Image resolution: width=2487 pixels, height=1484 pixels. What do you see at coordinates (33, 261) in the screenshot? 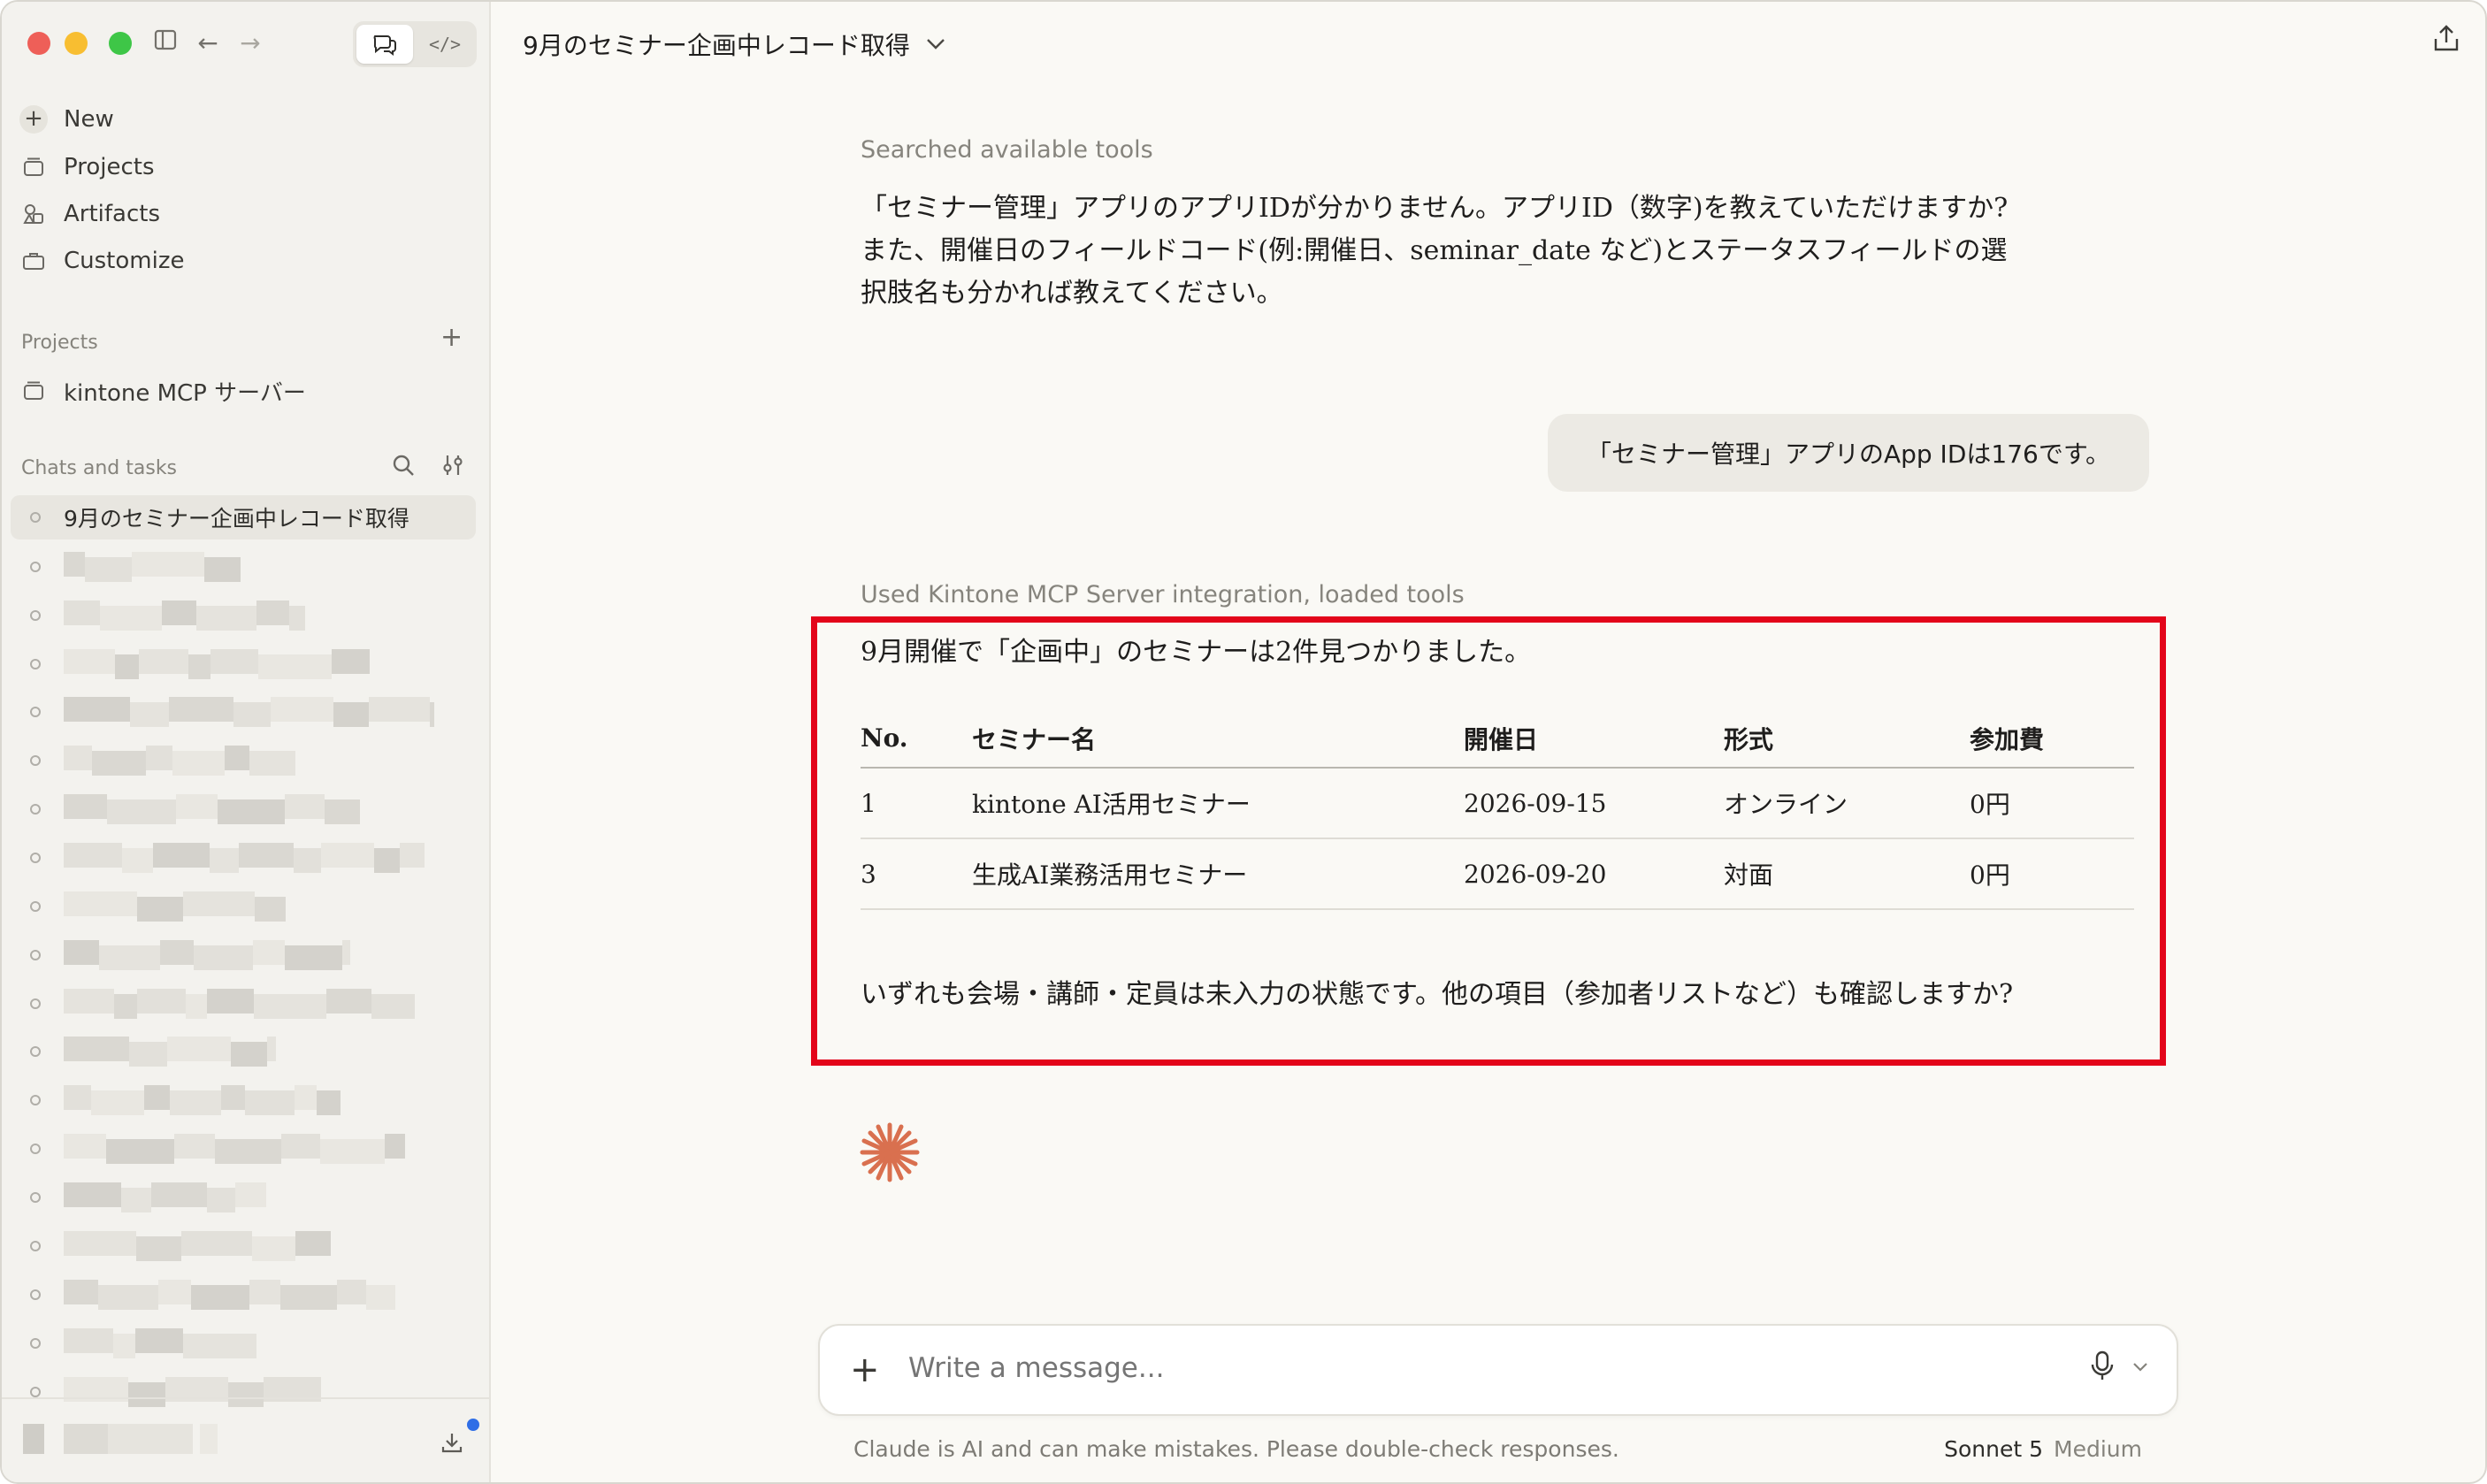
I see `briefcase-icon` at bounding box center [33, 261].